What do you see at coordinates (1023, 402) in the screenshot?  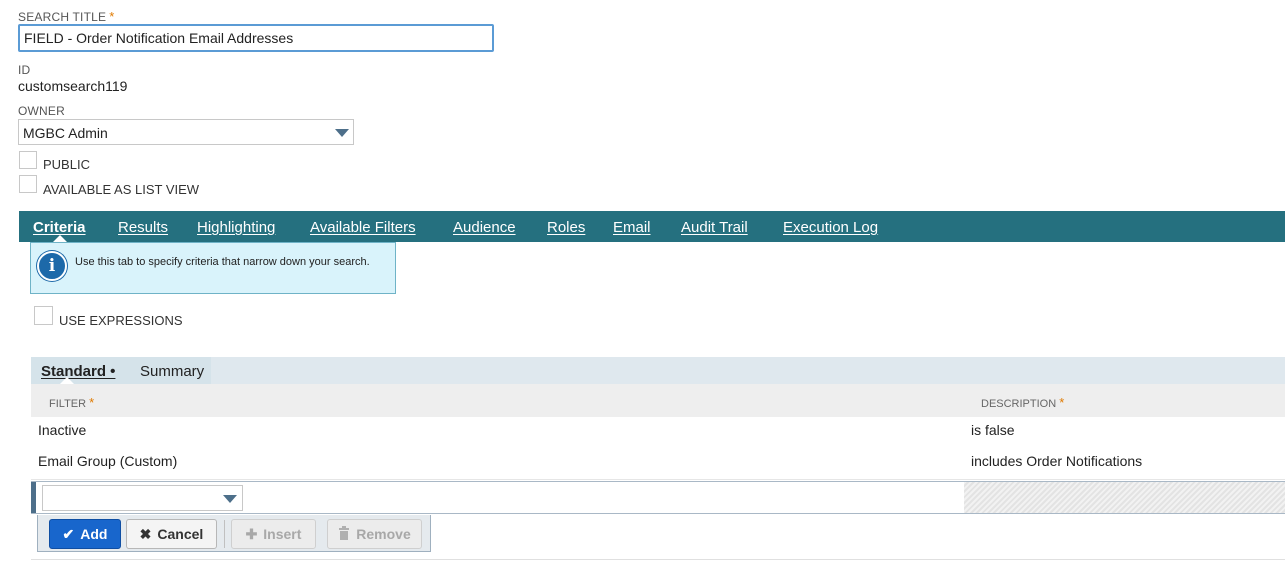 I see `description-column-header: DESCRIPTION *` at bounding box center [1023, 402].